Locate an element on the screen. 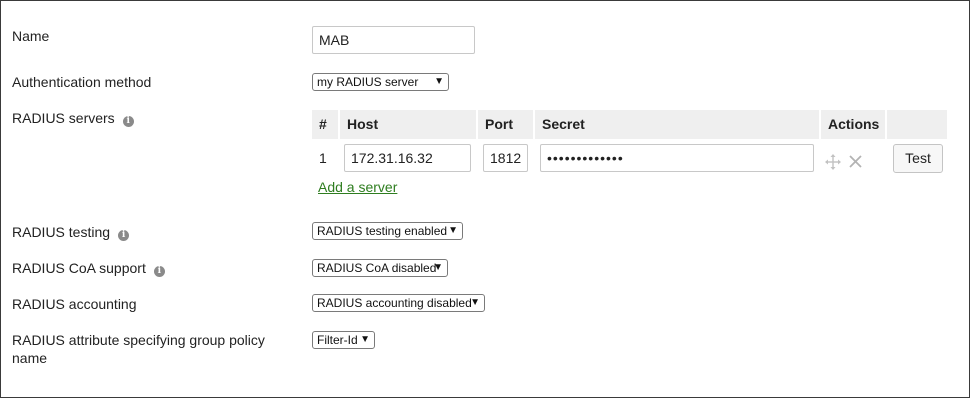 The height and width of the screenshot is (398, 970). radius-accounting-select: RADIUS accounting disabled ▼ is located at coordinates (398, 303).